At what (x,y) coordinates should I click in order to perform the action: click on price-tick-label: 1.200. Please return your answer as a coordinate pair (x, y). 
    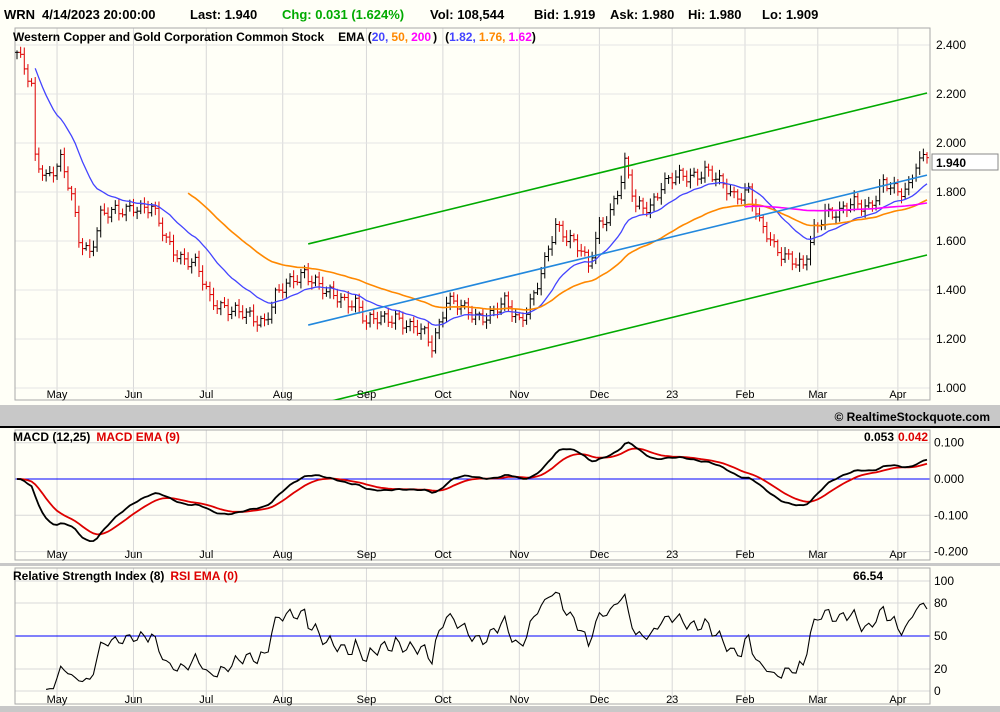
    Looking at the image, I should click on (951, 339).